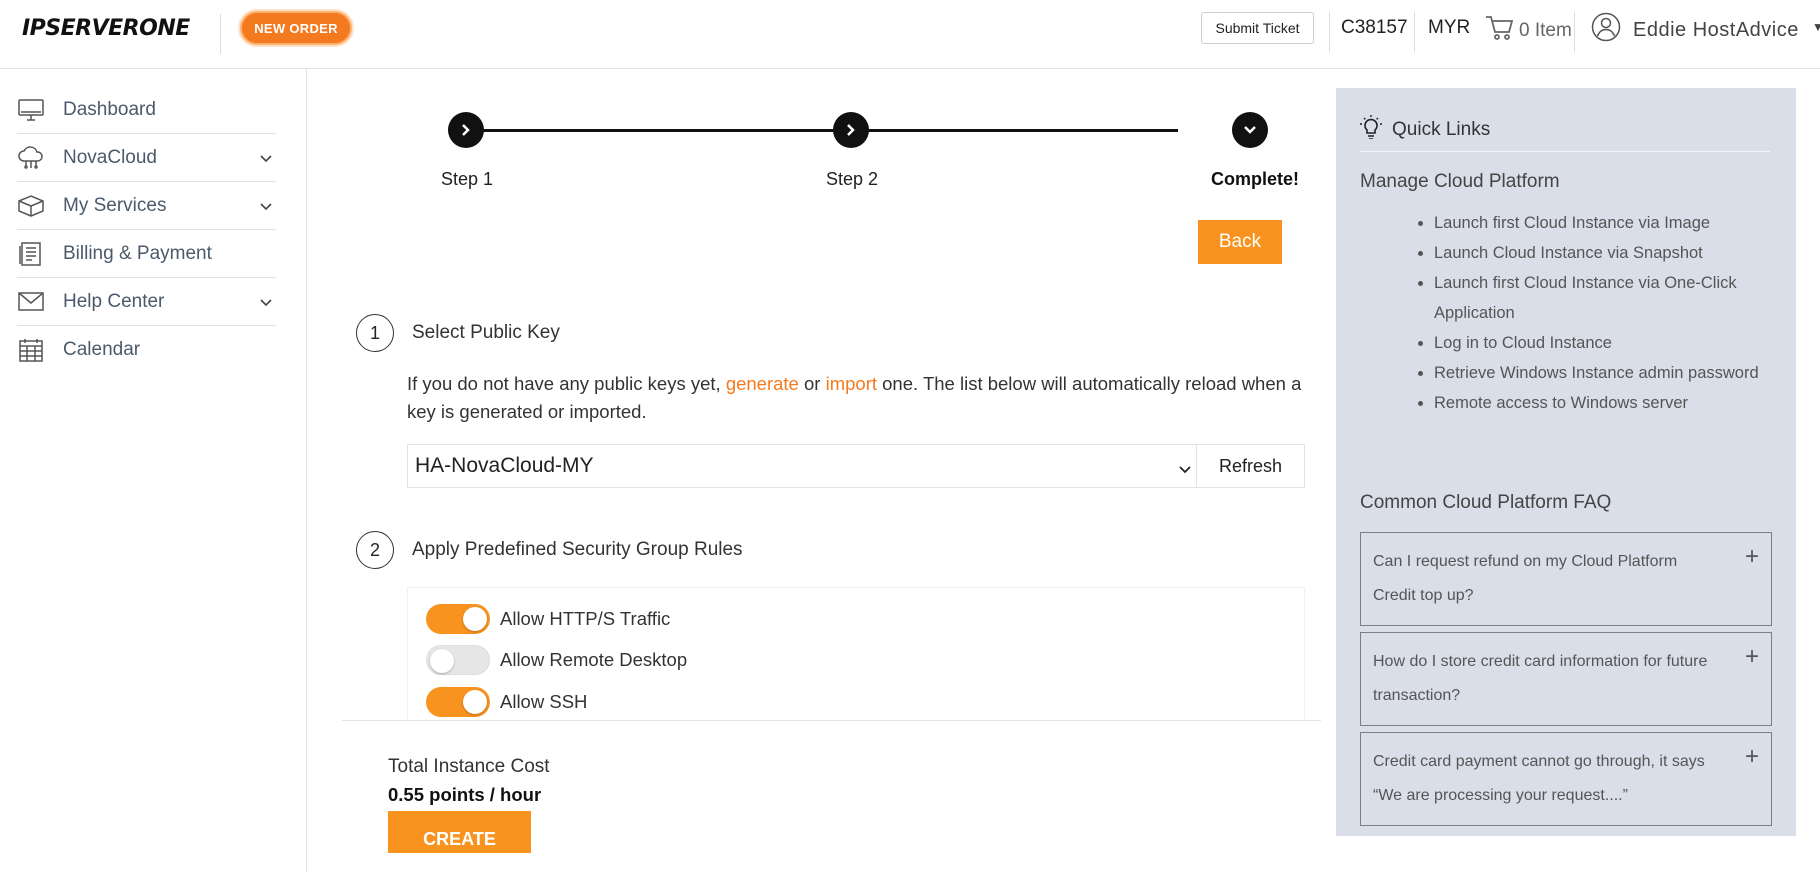 The height and width of the screenshot is (872, 1820). I want to click on quick-link-item: Log in to Cloud Instance, so click(1599, 343).